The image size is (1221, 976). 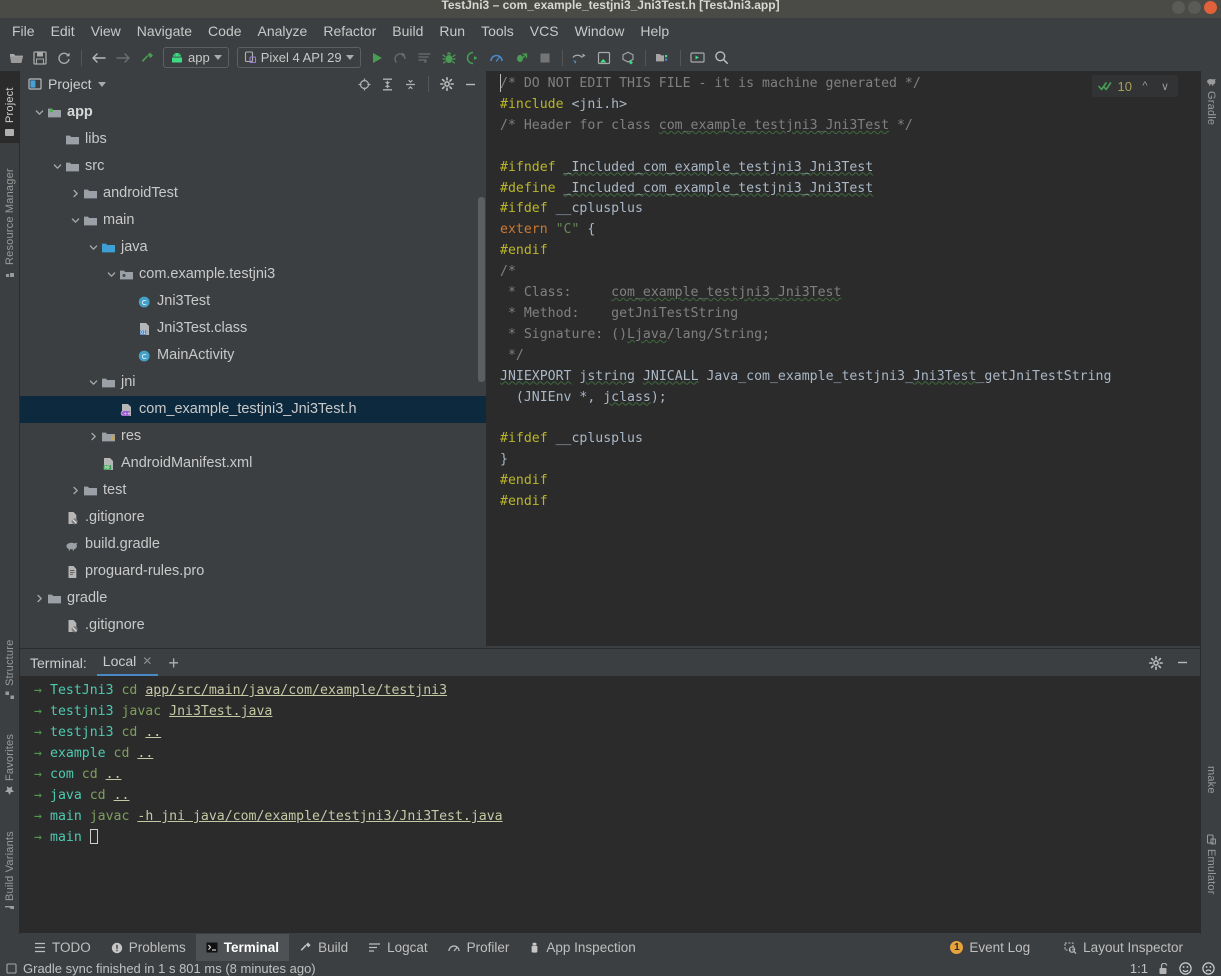 I want to click on sdk-manager-icon, so click(x=604, y=58).